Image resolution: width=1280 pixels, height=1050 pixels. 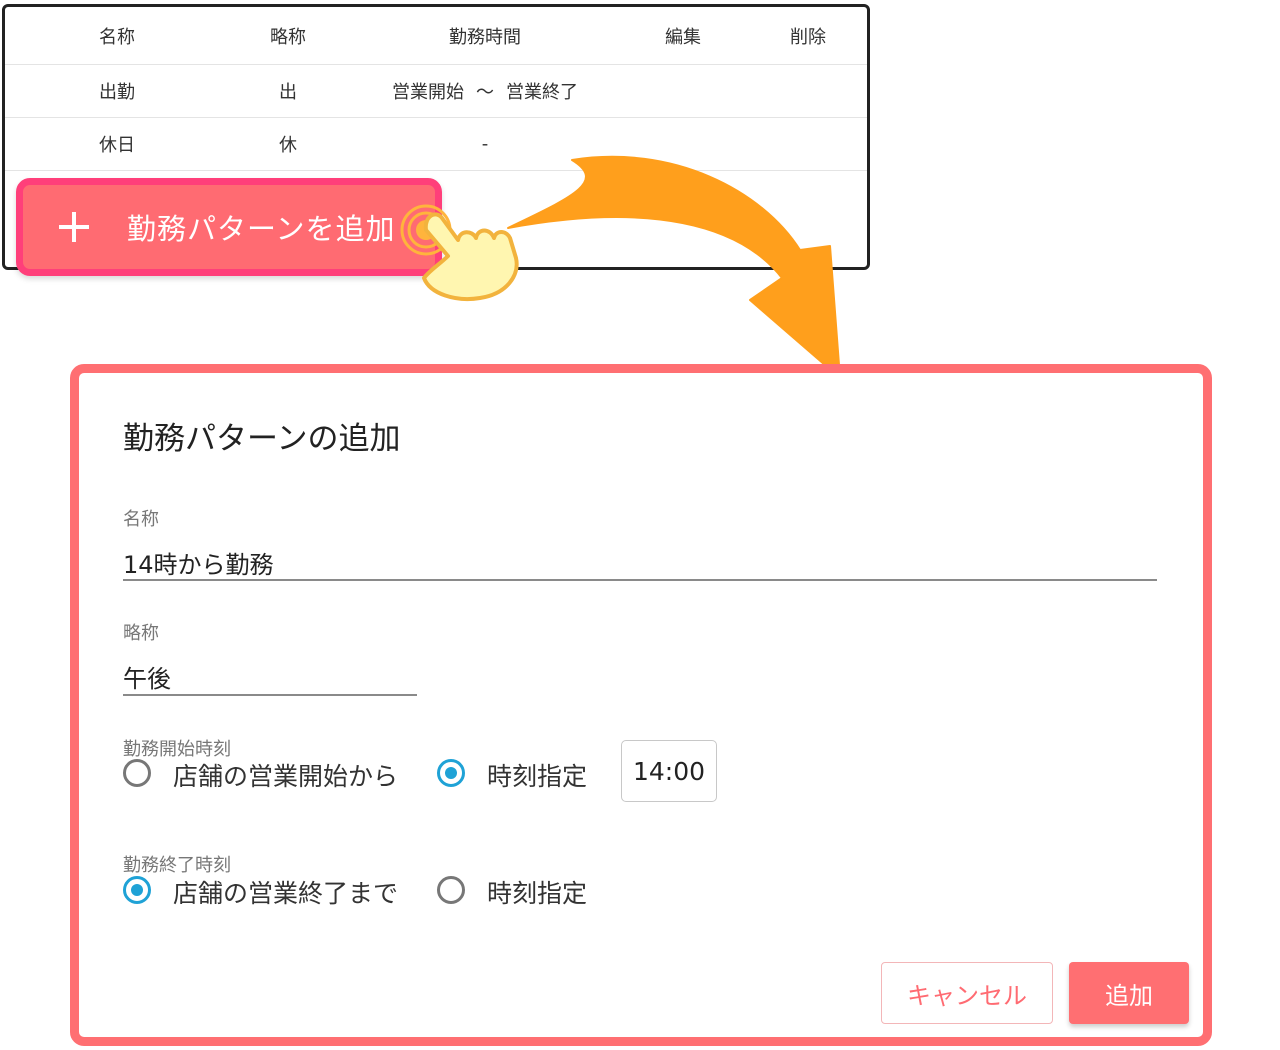 What do you see at coordinates (451, 773) in the screenshot?
I see `start-specify-radio` at bounding box center [451, 773].